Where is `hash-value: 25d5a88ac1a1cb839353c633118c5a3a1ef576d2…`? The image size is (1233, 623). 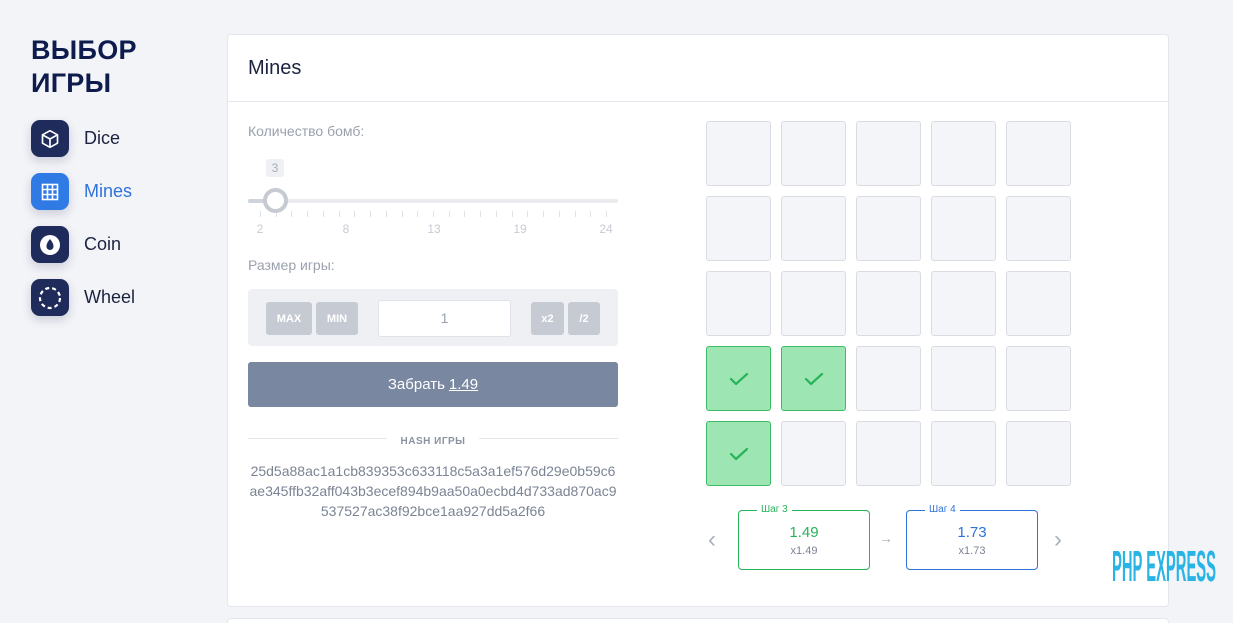 hash-value: 25d5a88ac1a1cb839353c633118c5a3a1ef576d2… is located at coordinates (433, 491).